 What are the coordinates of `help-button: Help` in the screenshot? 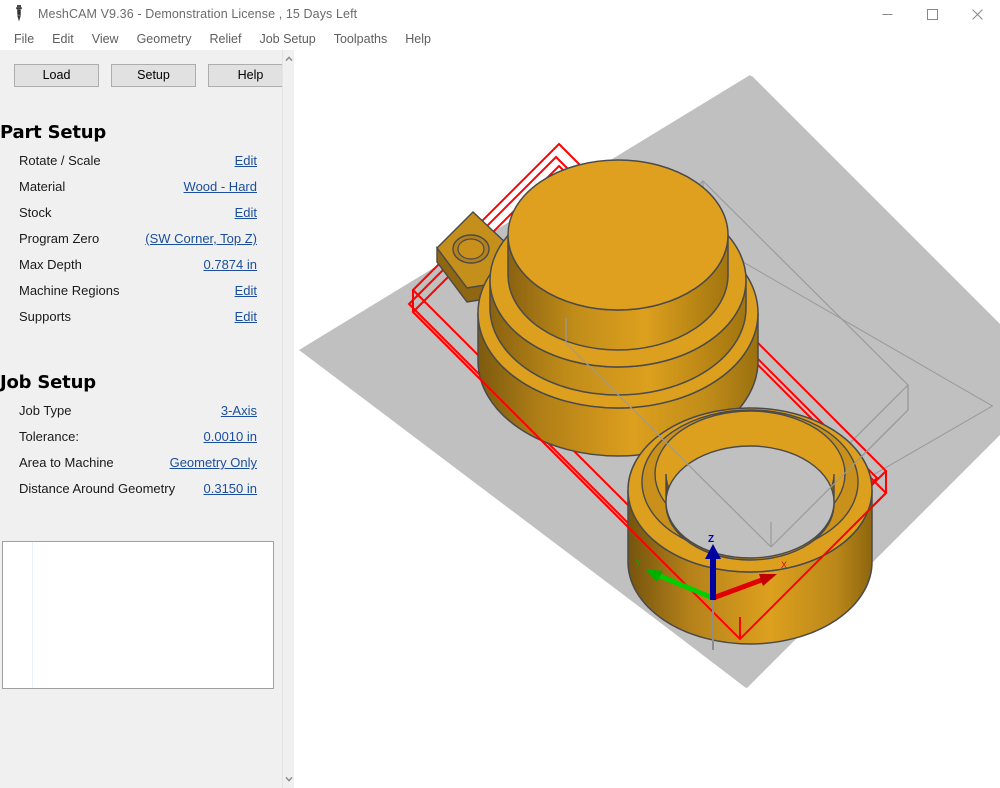 It's located at (245, 75).